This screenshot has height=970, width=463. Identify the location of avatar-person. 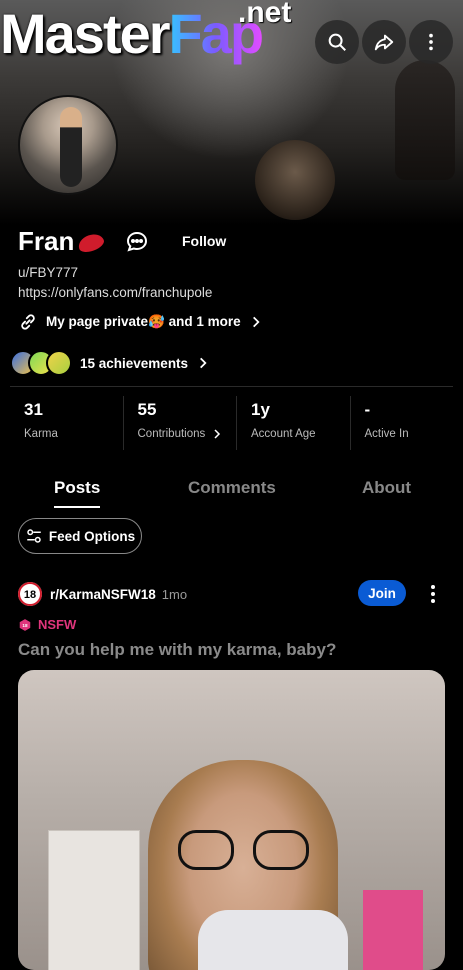
(71, 147).